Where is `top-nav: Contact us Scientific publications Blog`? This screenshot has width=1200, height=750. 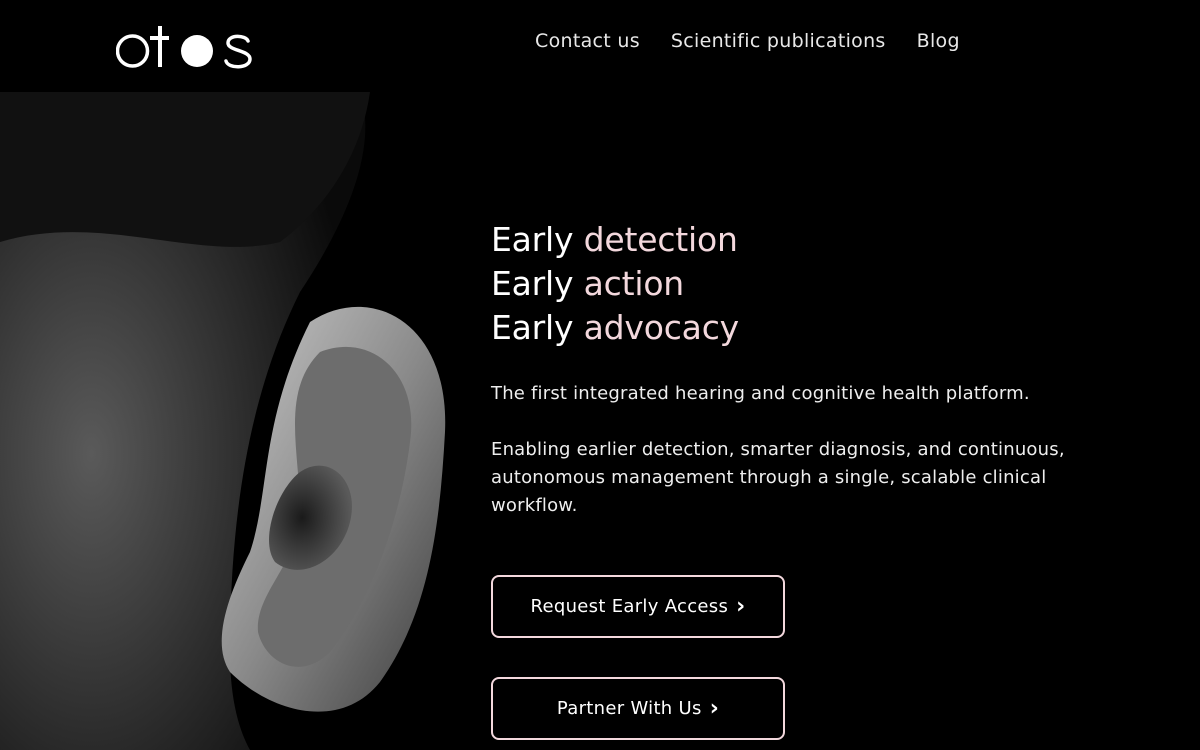 top-nav: Contact us Scientific publications Blog is located at coordinates (600, 46).